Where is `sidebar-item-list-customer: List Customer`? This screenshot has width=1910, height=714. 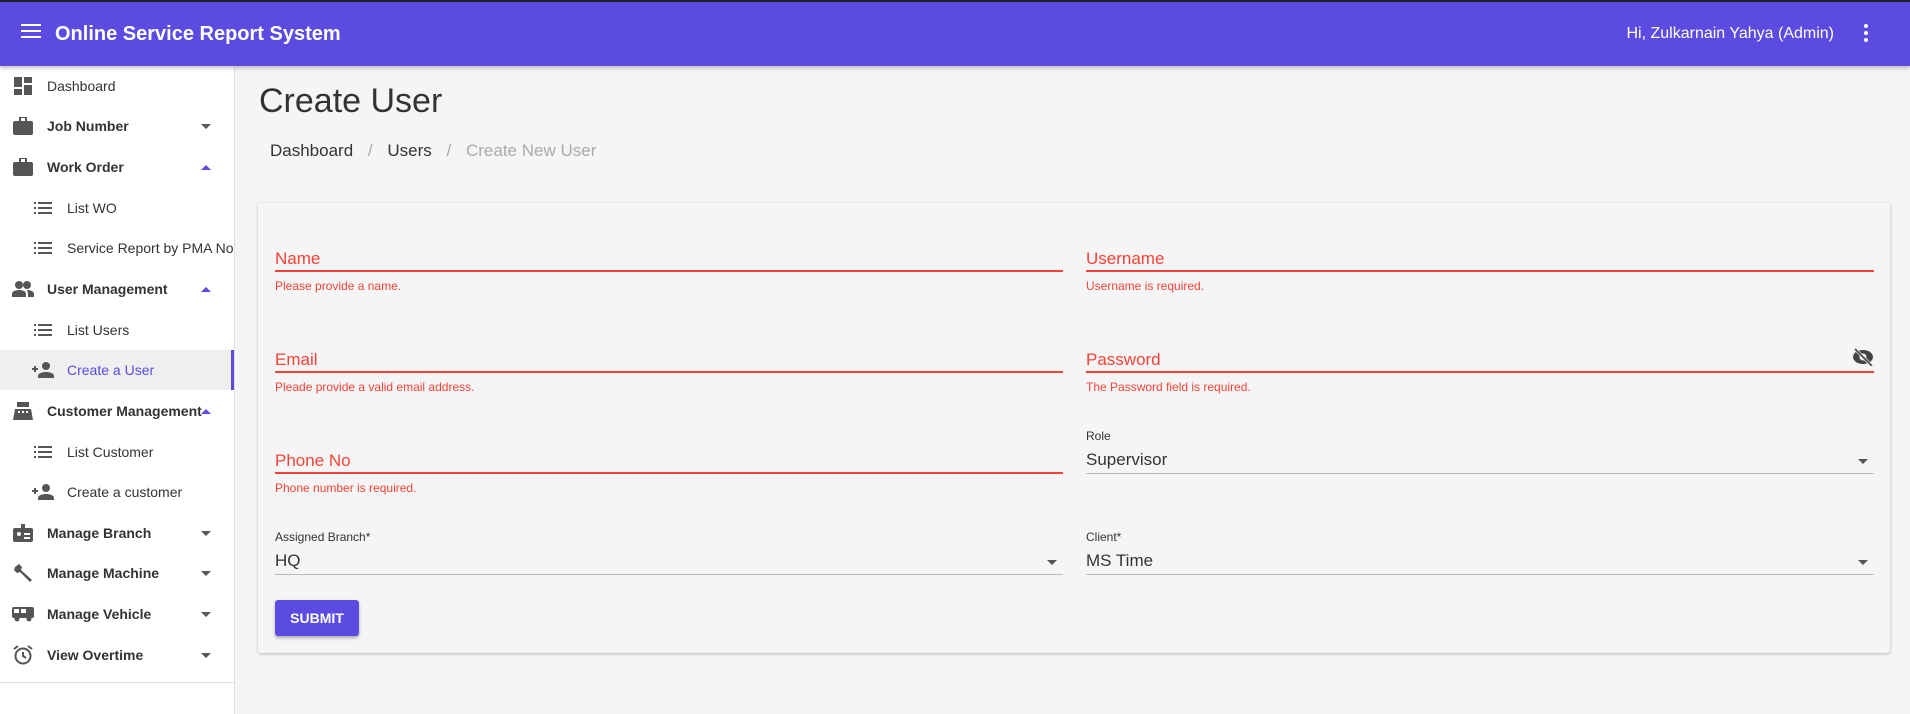
sidebar-item-list-customer: List Customer is located at coordinates (117, 452).